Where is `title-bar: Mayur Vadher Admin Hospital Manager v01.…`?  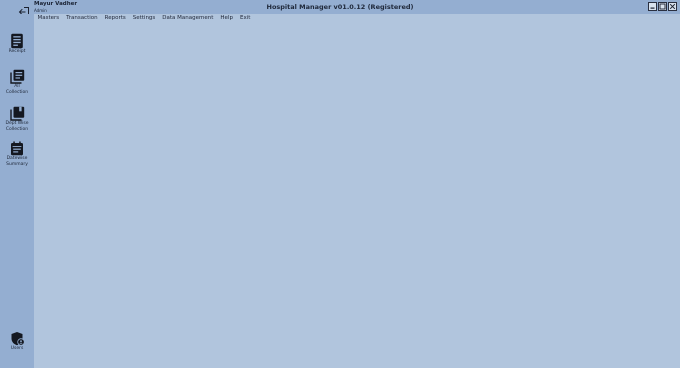
title-bar: Mayur Vadher Admin Hospital Manager v01.… is located at coordinates (340, 8).